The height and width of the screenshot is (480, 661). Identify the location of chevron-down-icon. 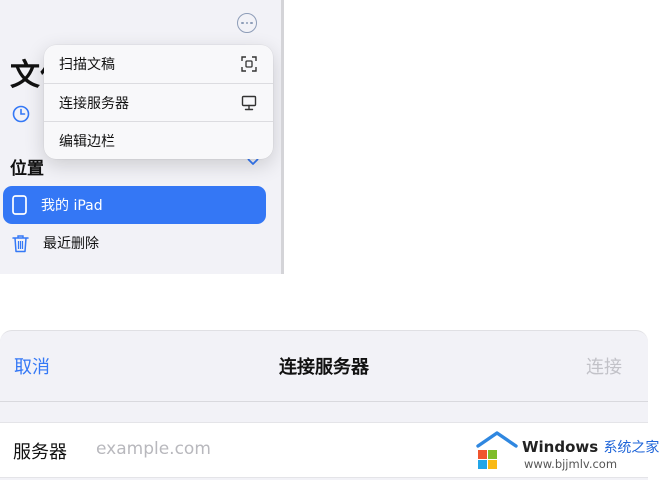
(253, 162).